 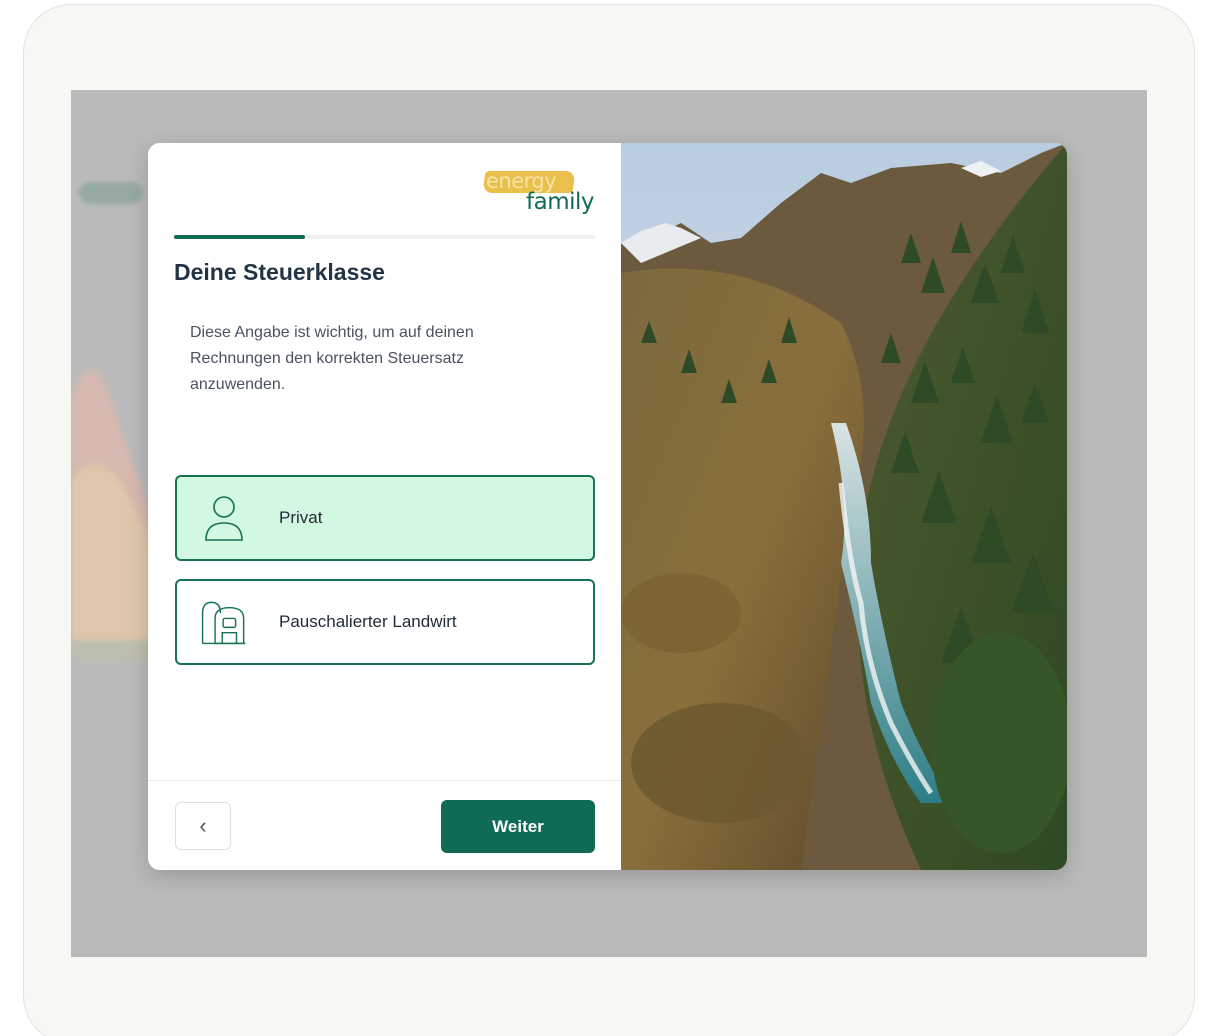 What do you see at coordinates (560, 202) in the screenshot?
I see `logo-family-text: family` at bounding box center [560, 202].